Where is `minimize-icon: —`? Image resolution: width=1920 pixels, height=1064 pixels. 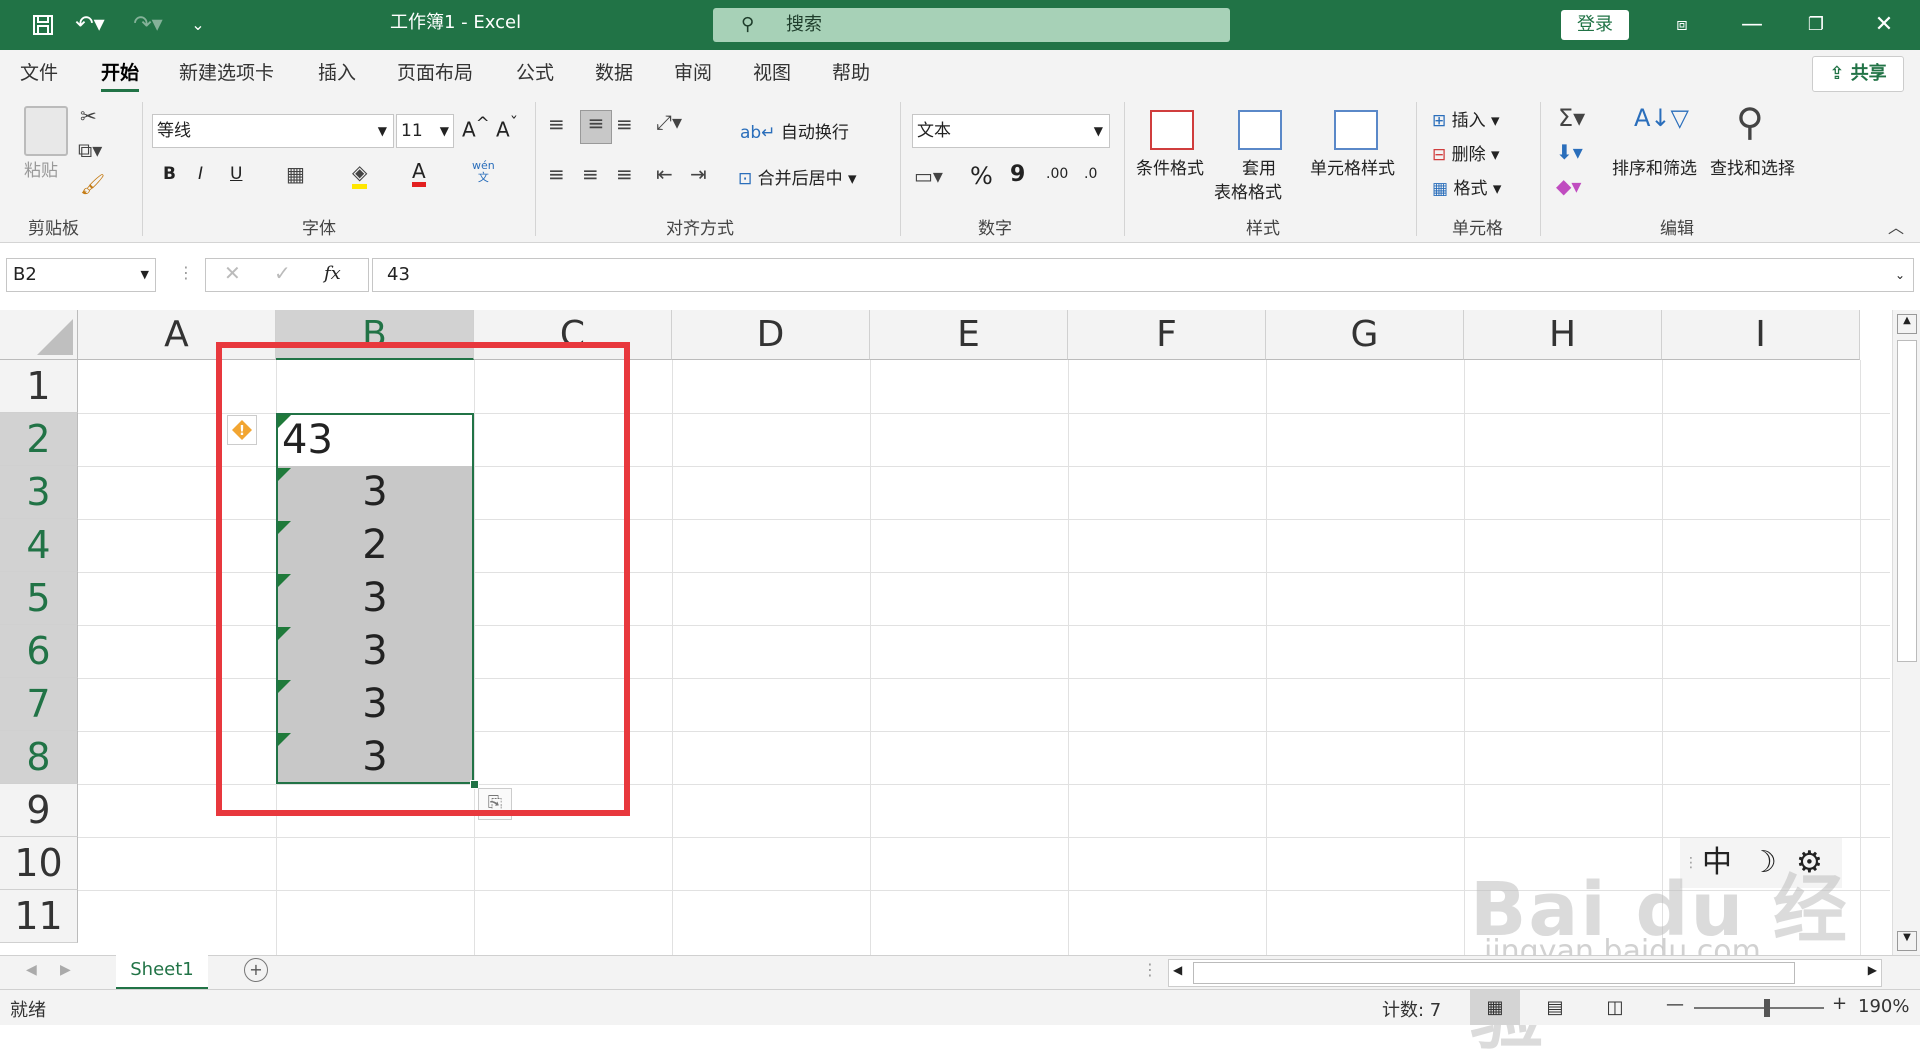
minimize-icon: — is located at coordinates (1752, 25).